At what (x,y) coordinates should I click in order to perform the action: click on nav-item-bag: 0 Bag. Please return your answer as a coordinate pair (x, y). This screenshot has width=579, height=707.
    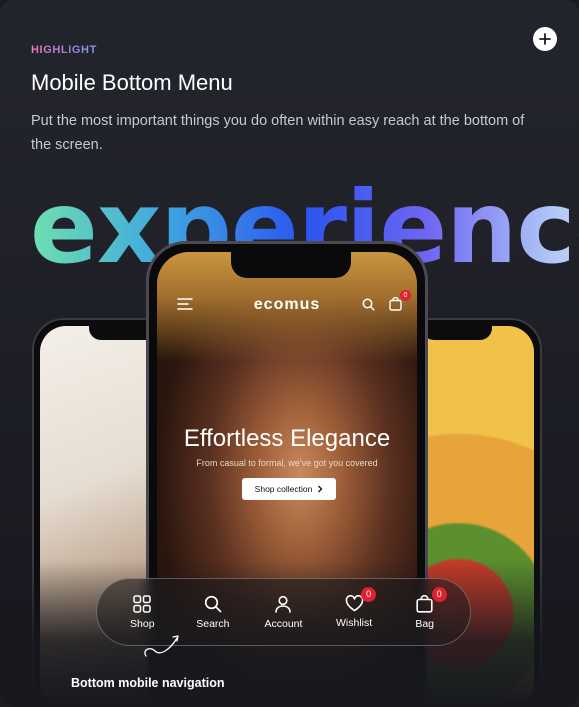
    Looking at the image, I should click on (425, 608).